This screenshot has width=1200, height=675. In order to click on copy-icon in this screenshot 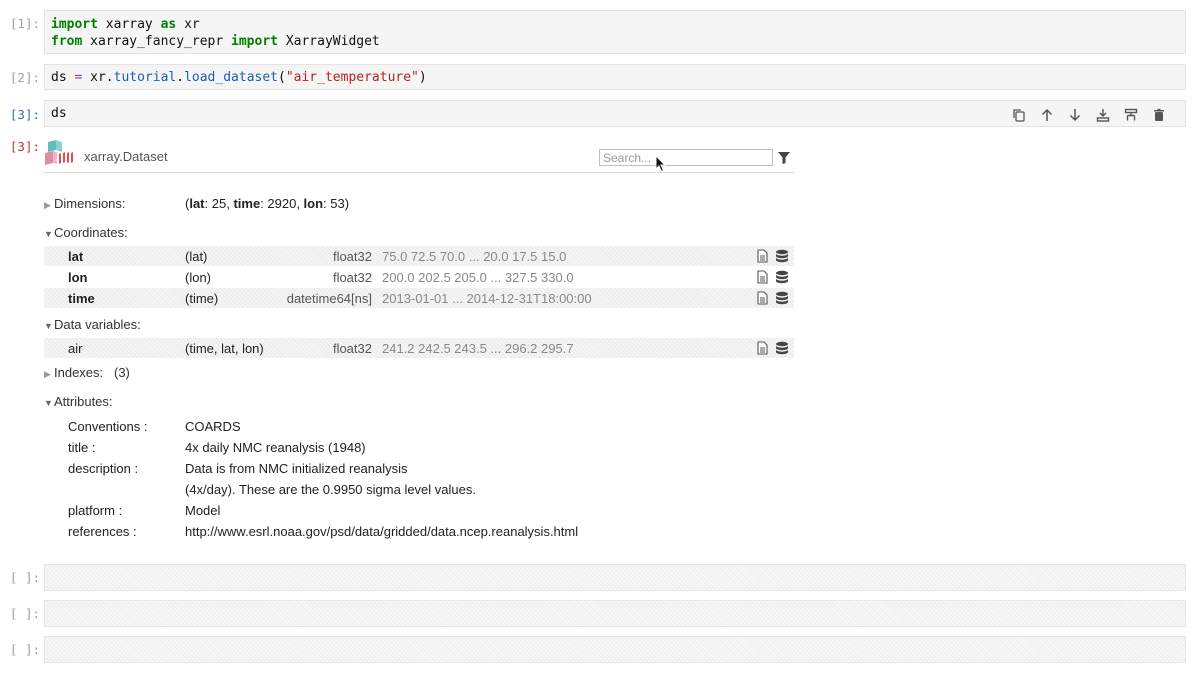, I will do `click(1019, 115)`.